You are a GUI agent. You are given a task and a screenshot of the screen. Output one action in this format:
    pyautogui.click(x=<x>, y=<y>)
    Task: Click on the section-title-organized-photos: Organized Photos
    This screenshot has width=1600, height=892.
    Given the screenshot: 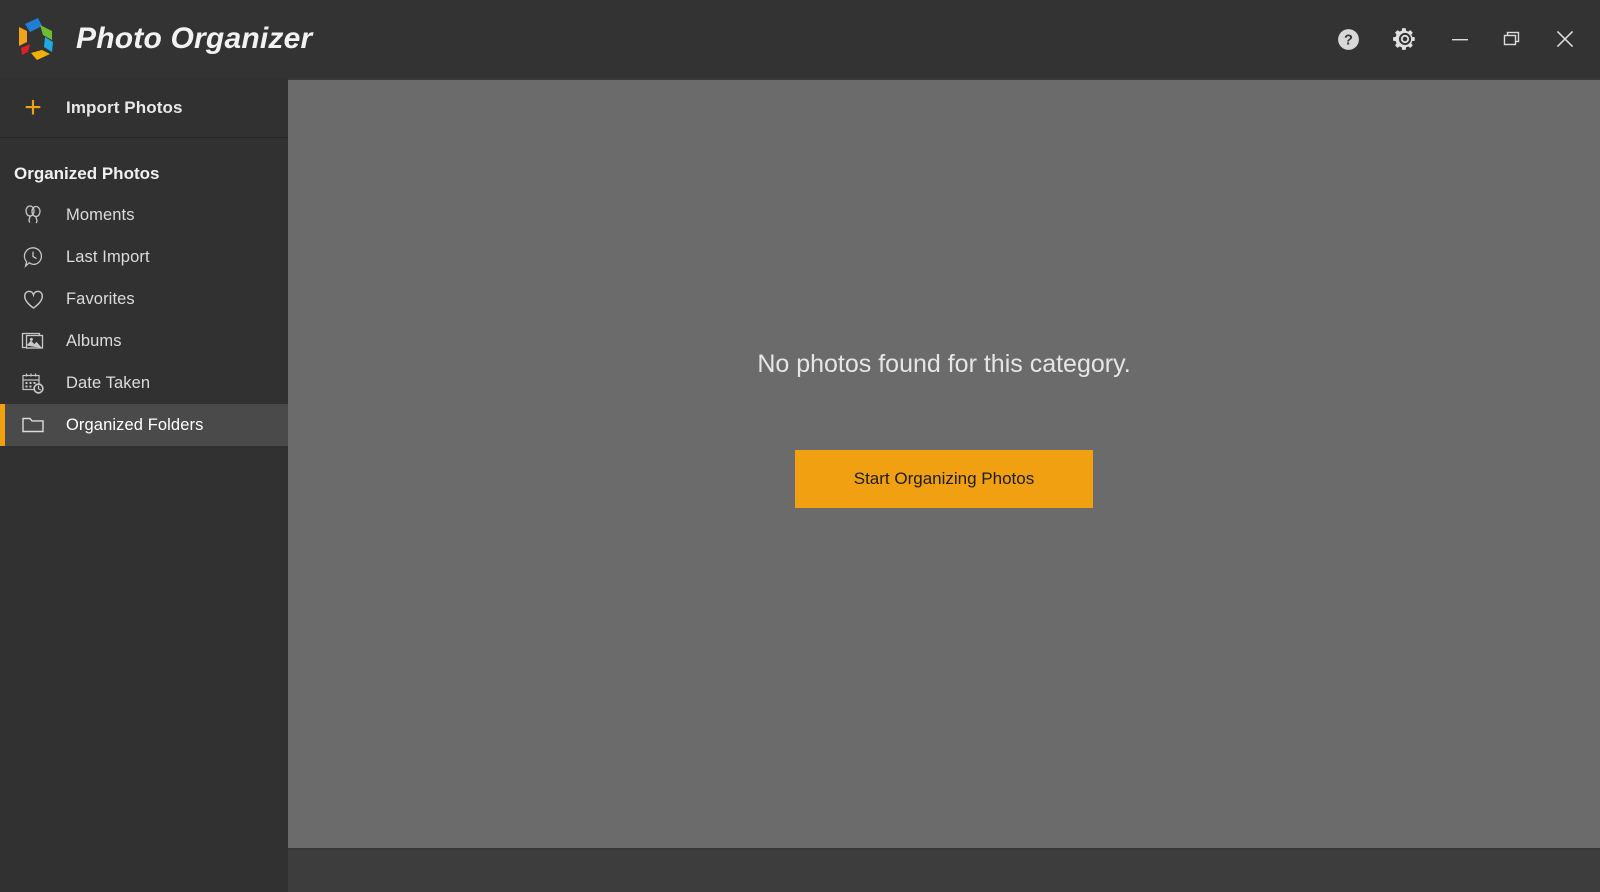 What is the action you would take?
    pyautogui.click(x=87, y=173)
    